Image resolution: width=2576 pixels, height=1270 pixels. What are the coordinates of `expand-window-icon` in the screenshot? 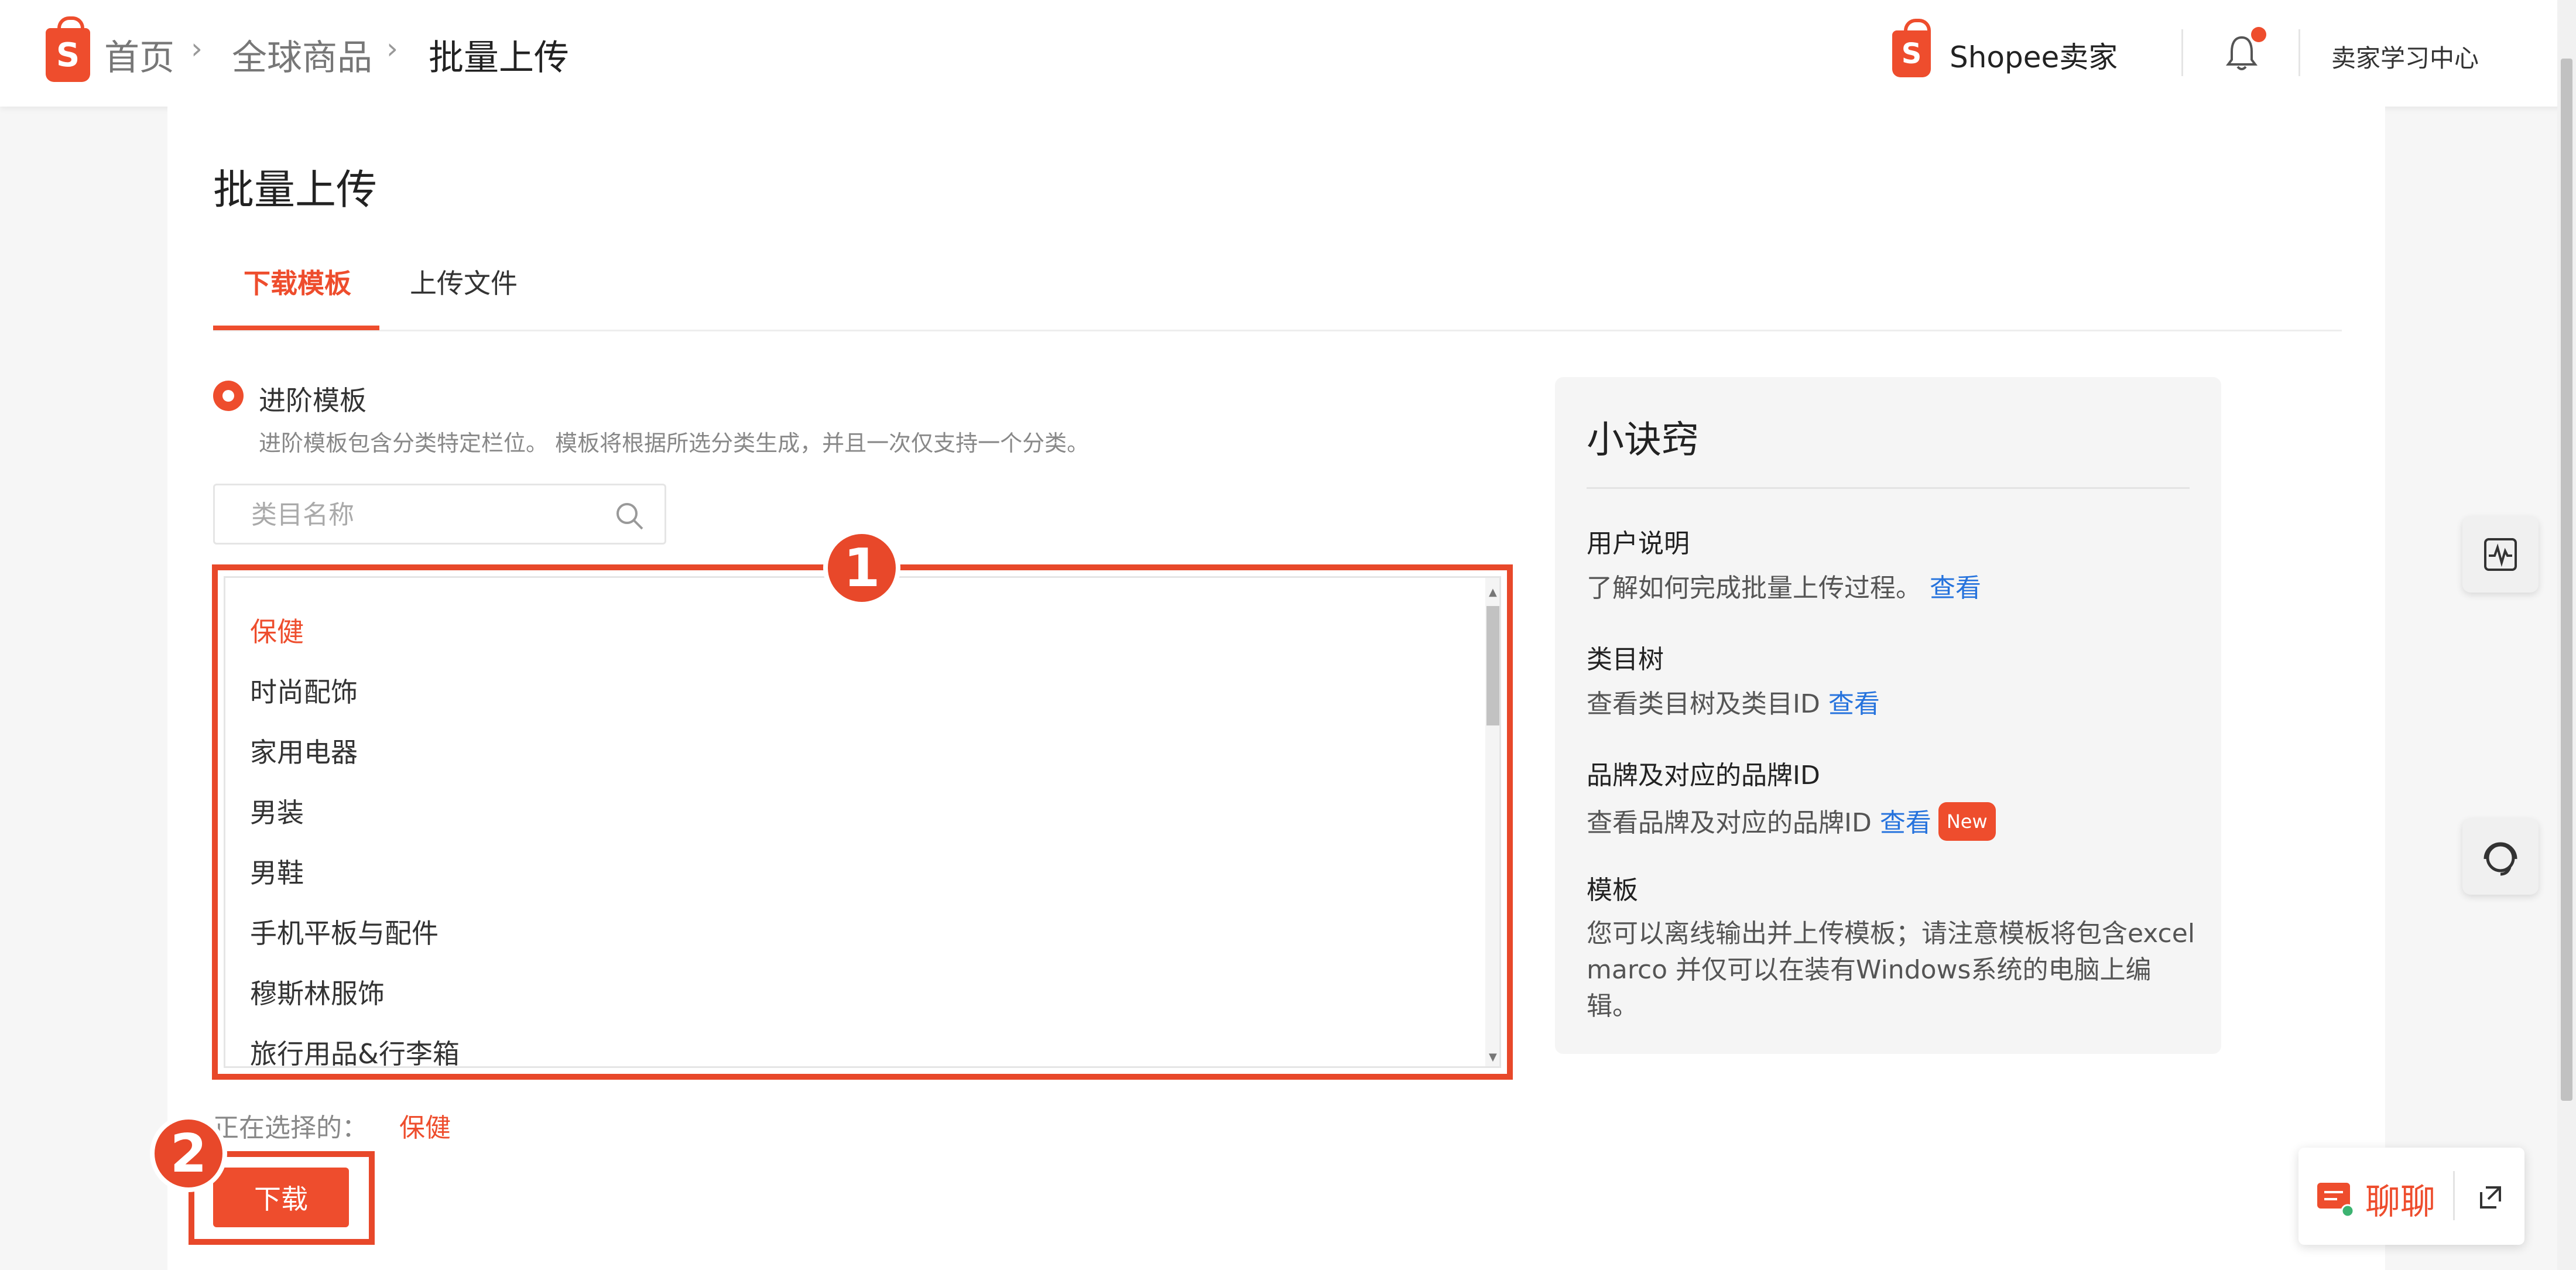 It's located at (2490, 1196).